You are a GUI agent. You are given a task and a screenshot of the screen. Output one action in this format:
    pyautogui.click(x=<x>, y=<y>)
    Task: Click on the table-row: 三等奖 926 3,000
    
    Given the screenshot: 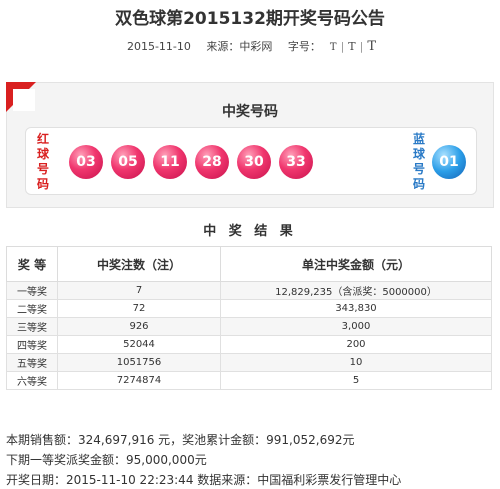 What is the action you would take?
    pyautogui.click(x=249, y=326)
    